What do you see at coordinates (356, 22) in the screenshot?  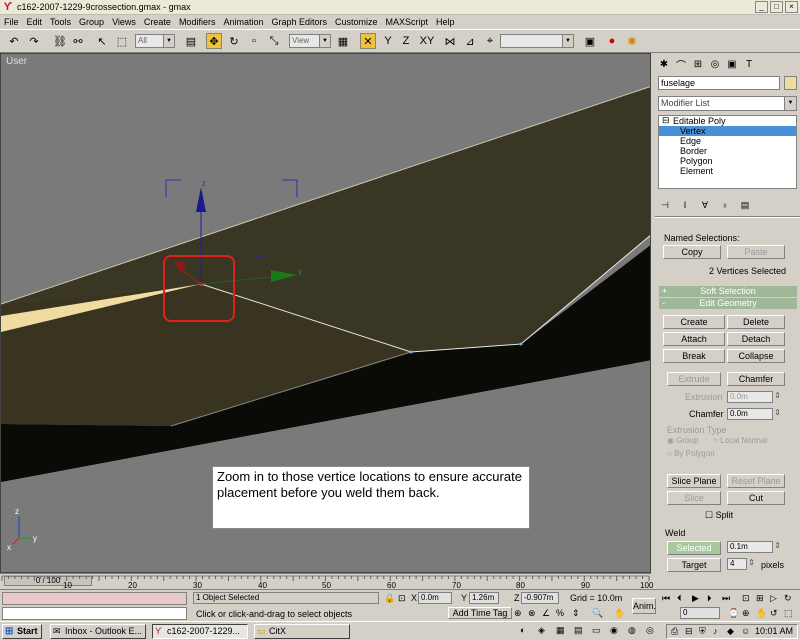 I see `menu-customize: Customize` at bounding box center [356, 22].